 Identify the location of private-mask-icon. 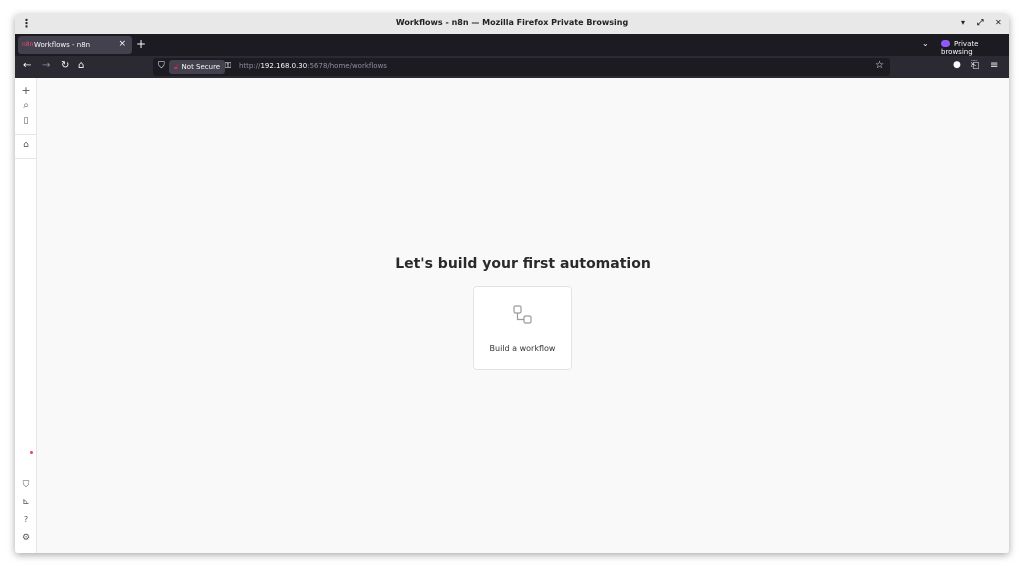
(945, 43).